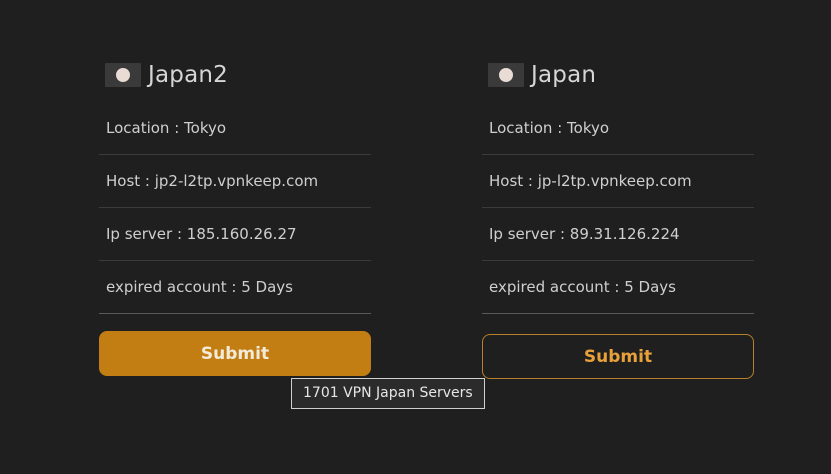  What do you see at coordinates (618, 75) in the screenshot?
I see `card-header: Japan` at bounding box center [618, 75].